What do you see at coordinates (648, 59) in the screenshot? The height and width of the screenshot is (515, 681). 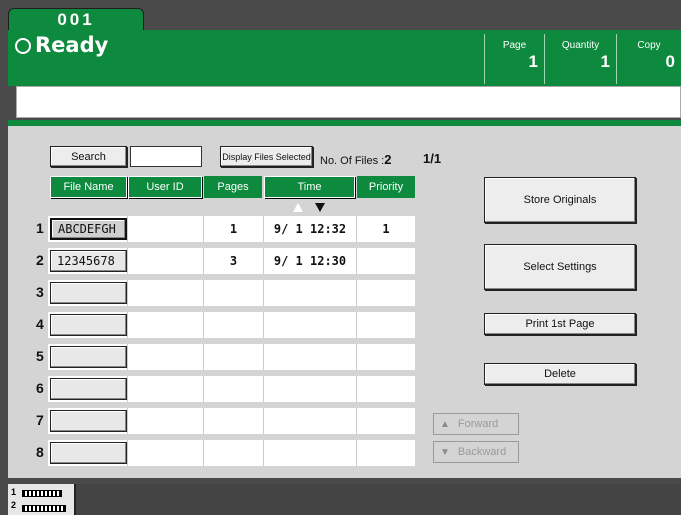 I see `copy-counter: Copy 0` at bounding box center [648, 59].